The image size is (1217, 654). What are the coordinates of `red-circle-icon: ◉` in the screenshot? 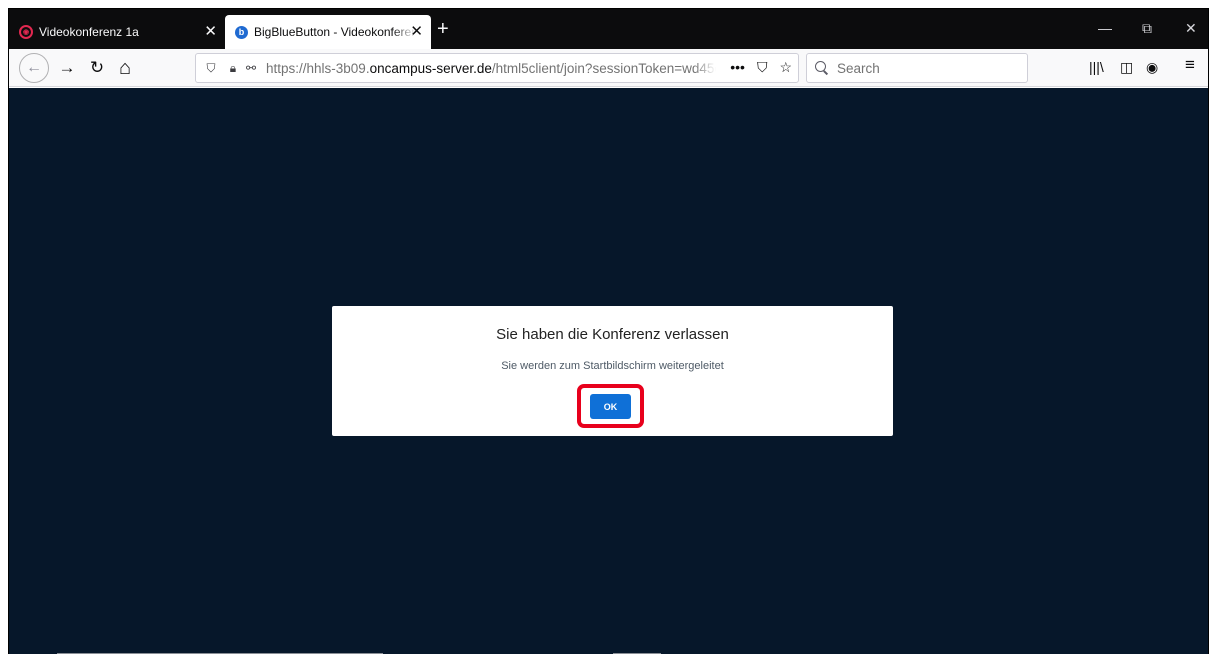 It's located at (26, 32).